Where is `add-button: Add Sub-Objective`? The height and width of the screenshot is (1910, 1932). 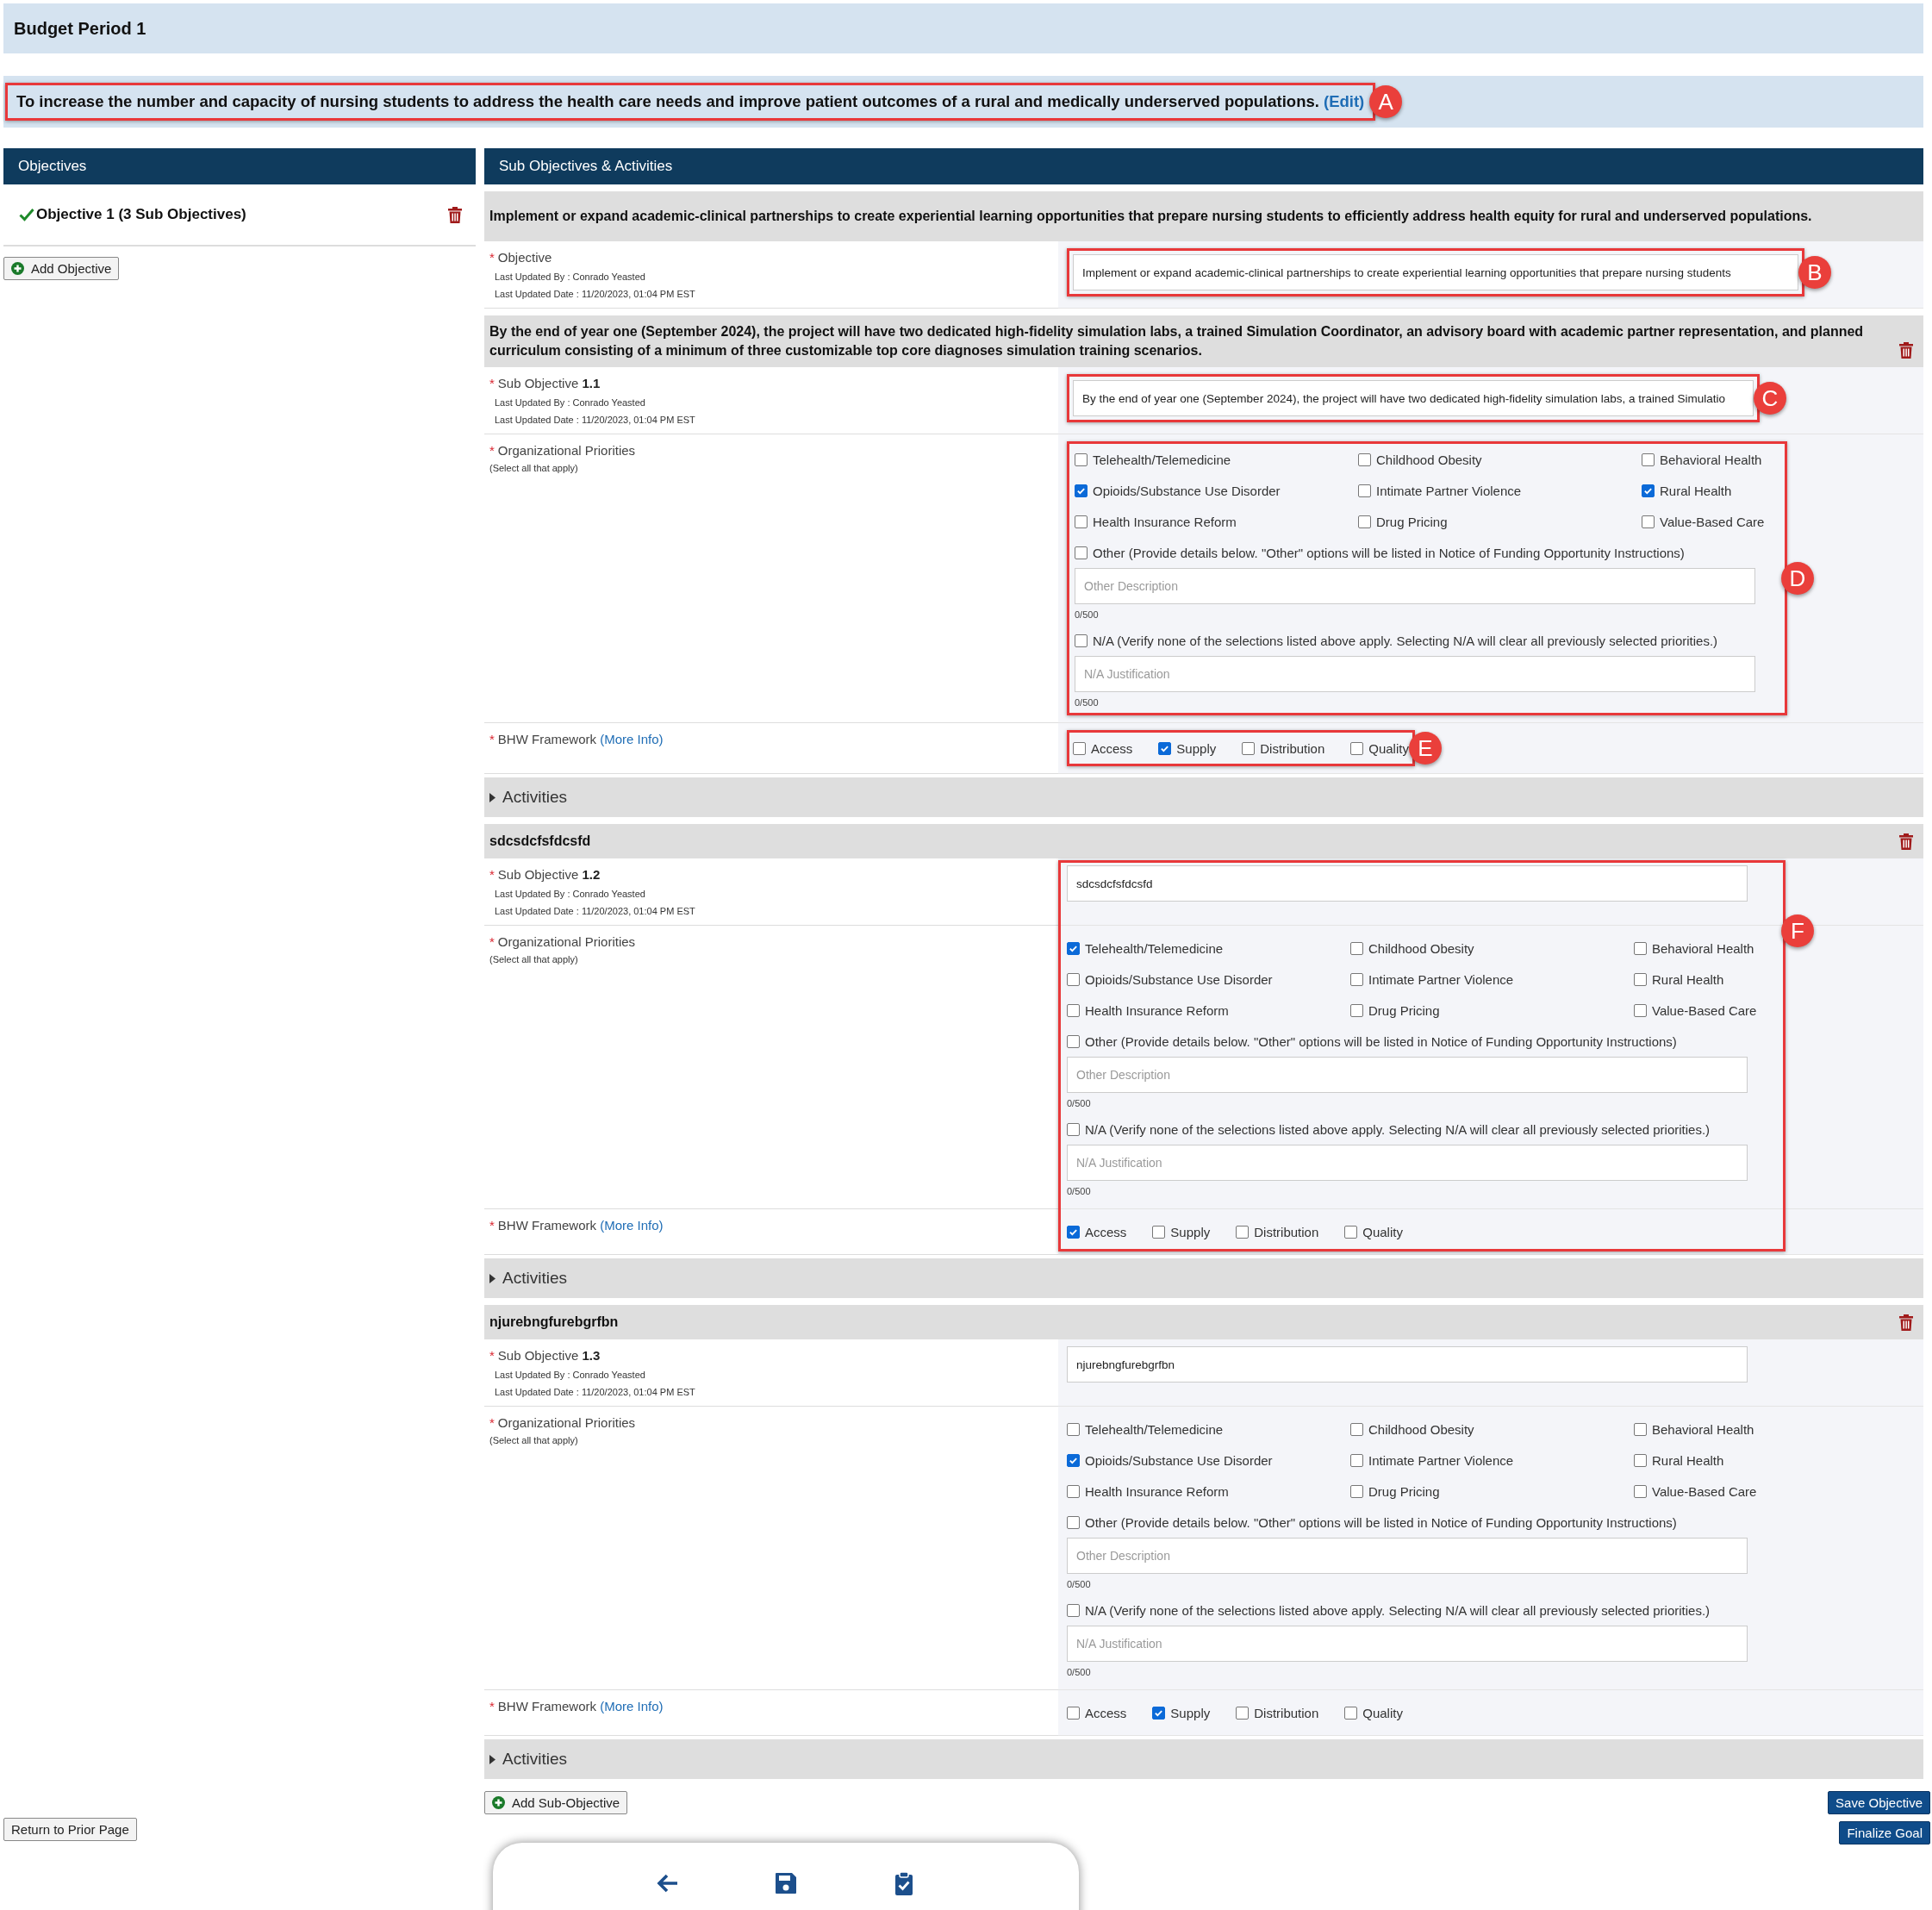
add-button: Add Sub-Objective is located at coordinates (556, 1803).